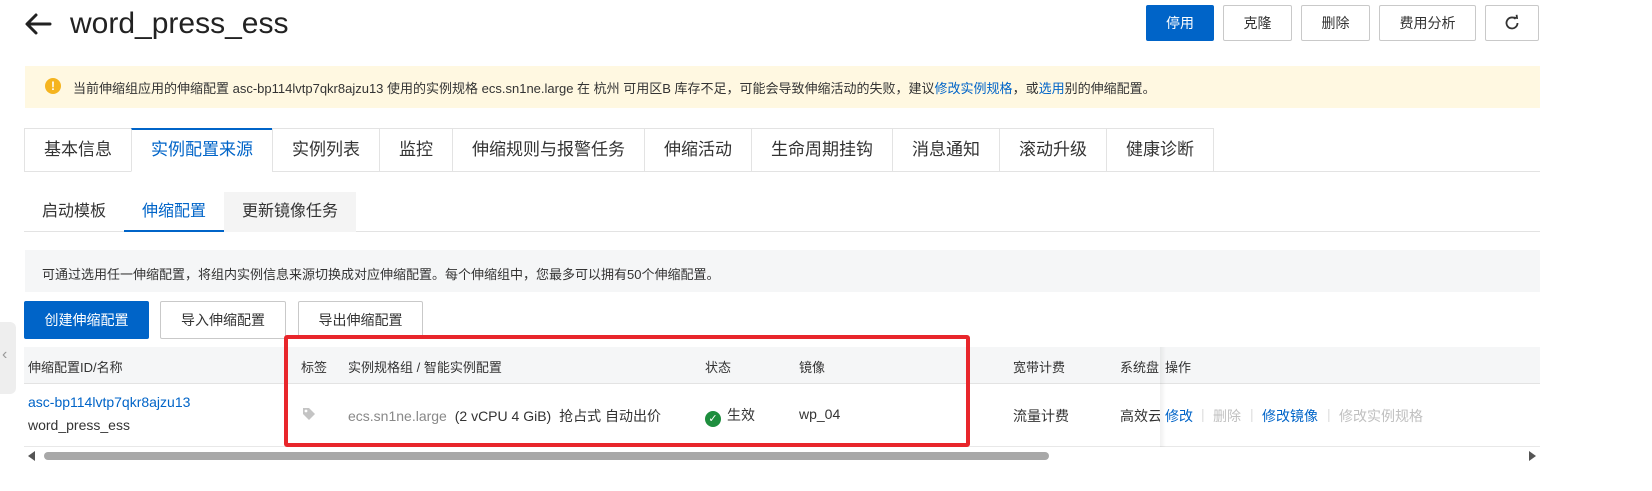 The image size is (1652, 491). What do you see at coordinates (627, 391) in the screenshot?
I see `highlight-box` at bounding box center [627, 391].